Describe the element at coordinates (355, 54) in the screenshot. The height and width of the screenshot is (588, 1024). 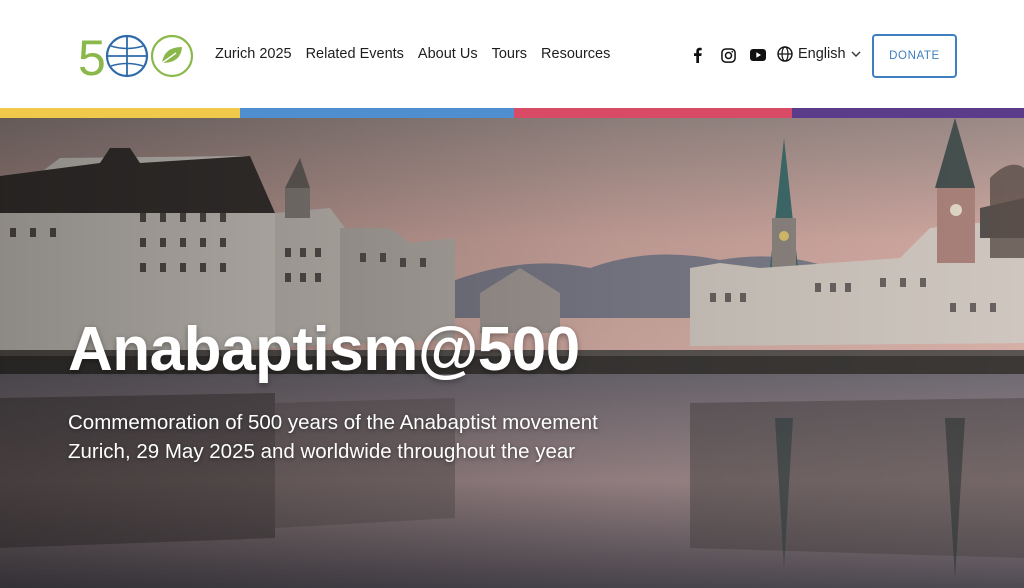
I see `nav-item-related-events: Related Events` at that location.